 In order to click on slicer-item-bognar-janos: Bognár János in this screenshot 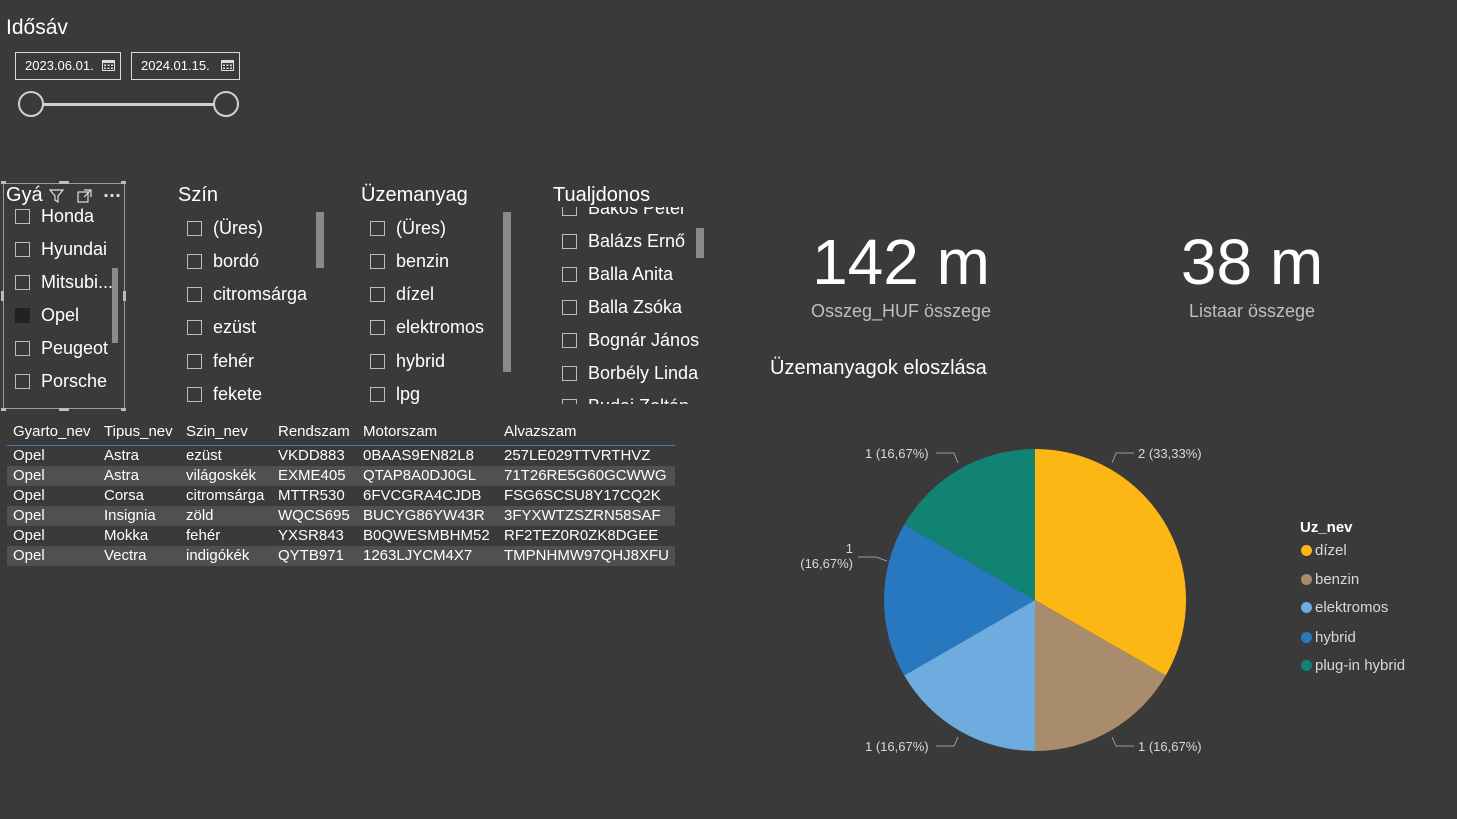, I will do `click(630, 340)`.